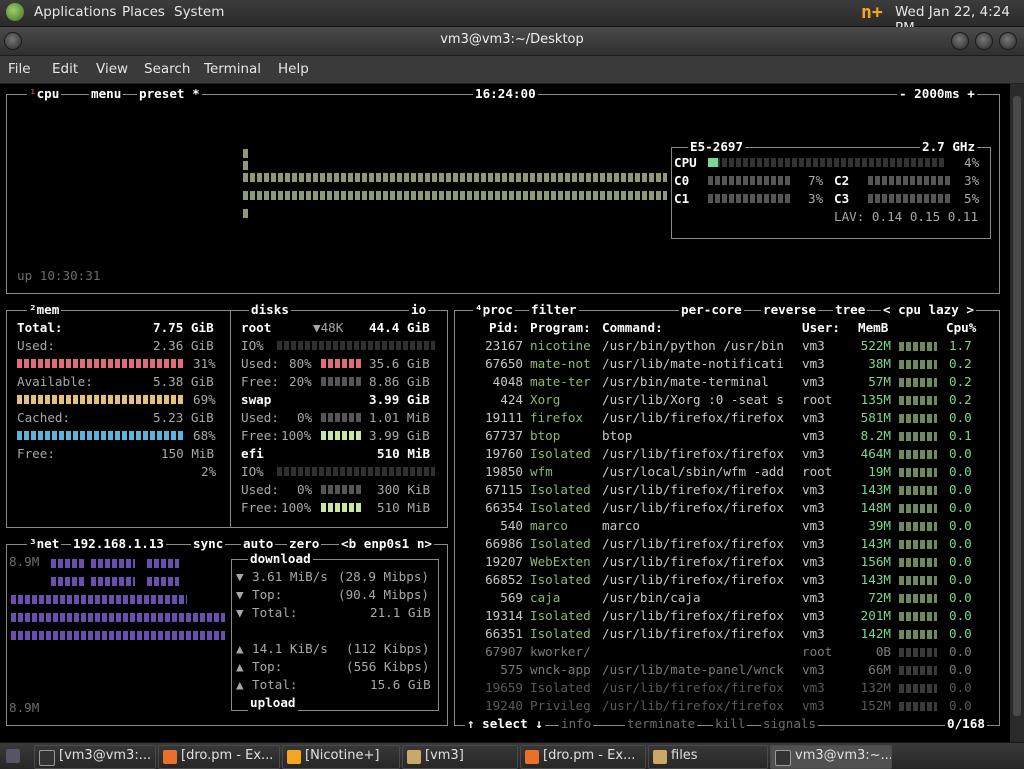 The width and height of the screenshot is (1024, 769). I want to click on disk-swap-name: swap, so click(256, 399).